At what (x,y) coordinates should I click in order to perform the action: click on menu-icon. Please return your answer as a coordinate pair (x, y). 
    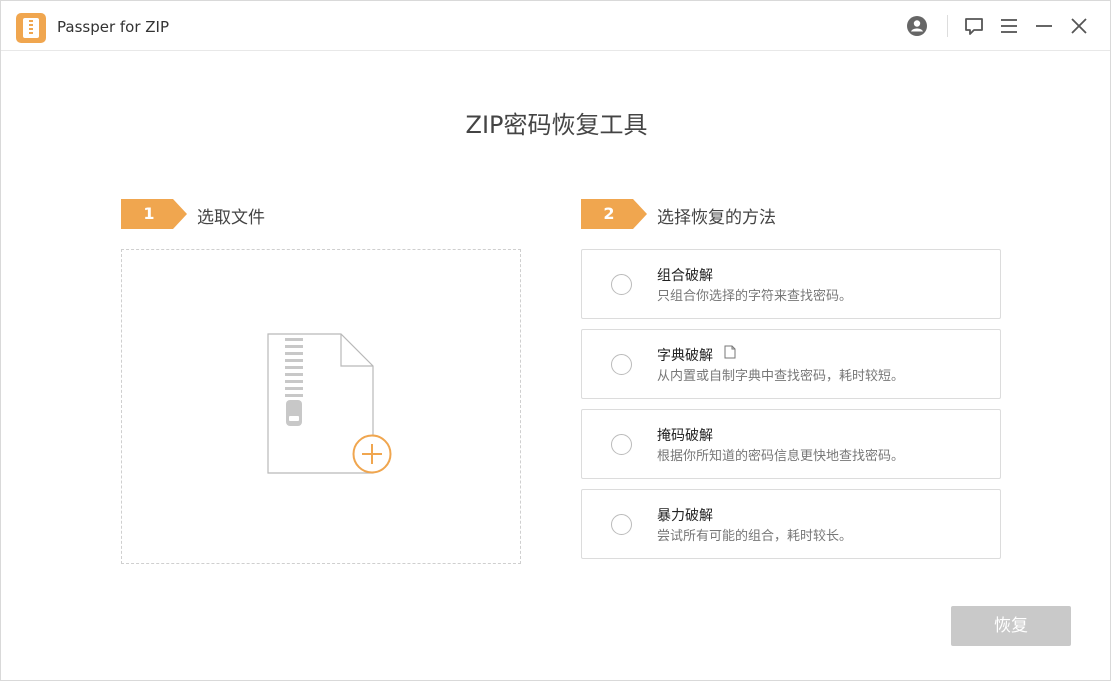
    Looking at the image, I should click on (1009, 26).